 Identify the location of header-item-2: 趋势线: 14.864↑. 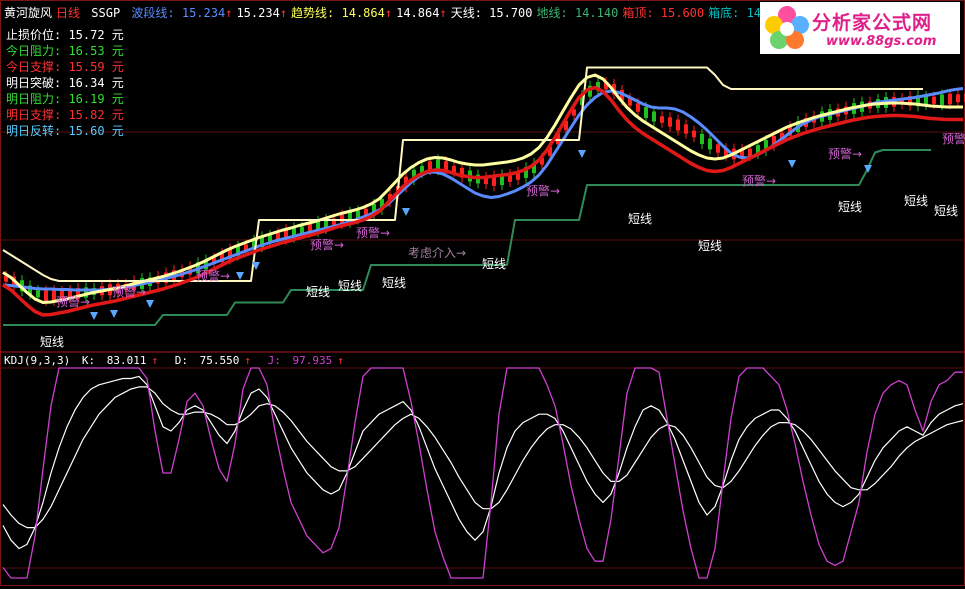
(341, 13).